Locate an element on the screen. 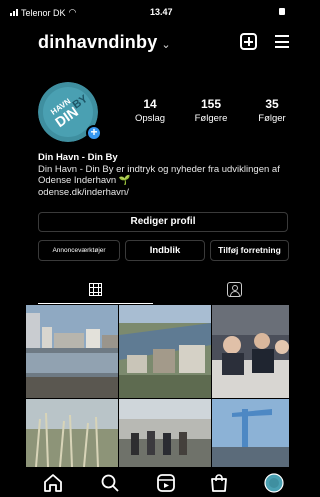  following-stat: 35 Følger is located at coordinates (272, 110).